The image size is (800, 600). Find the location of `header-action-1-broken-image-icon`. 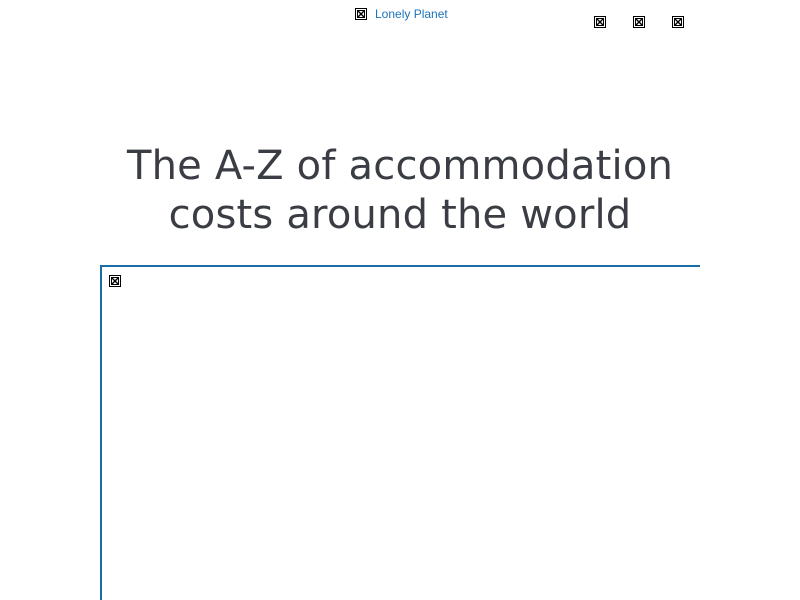

header-action-1-broken-image-icon is located at coordinates (600, 22).